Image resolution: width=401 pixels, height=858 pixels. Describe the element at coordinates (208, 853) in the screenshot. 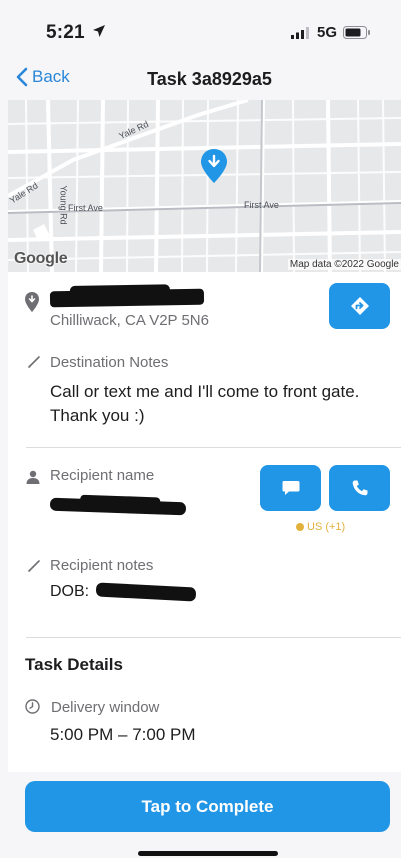

I see `home-indicator` at that location.